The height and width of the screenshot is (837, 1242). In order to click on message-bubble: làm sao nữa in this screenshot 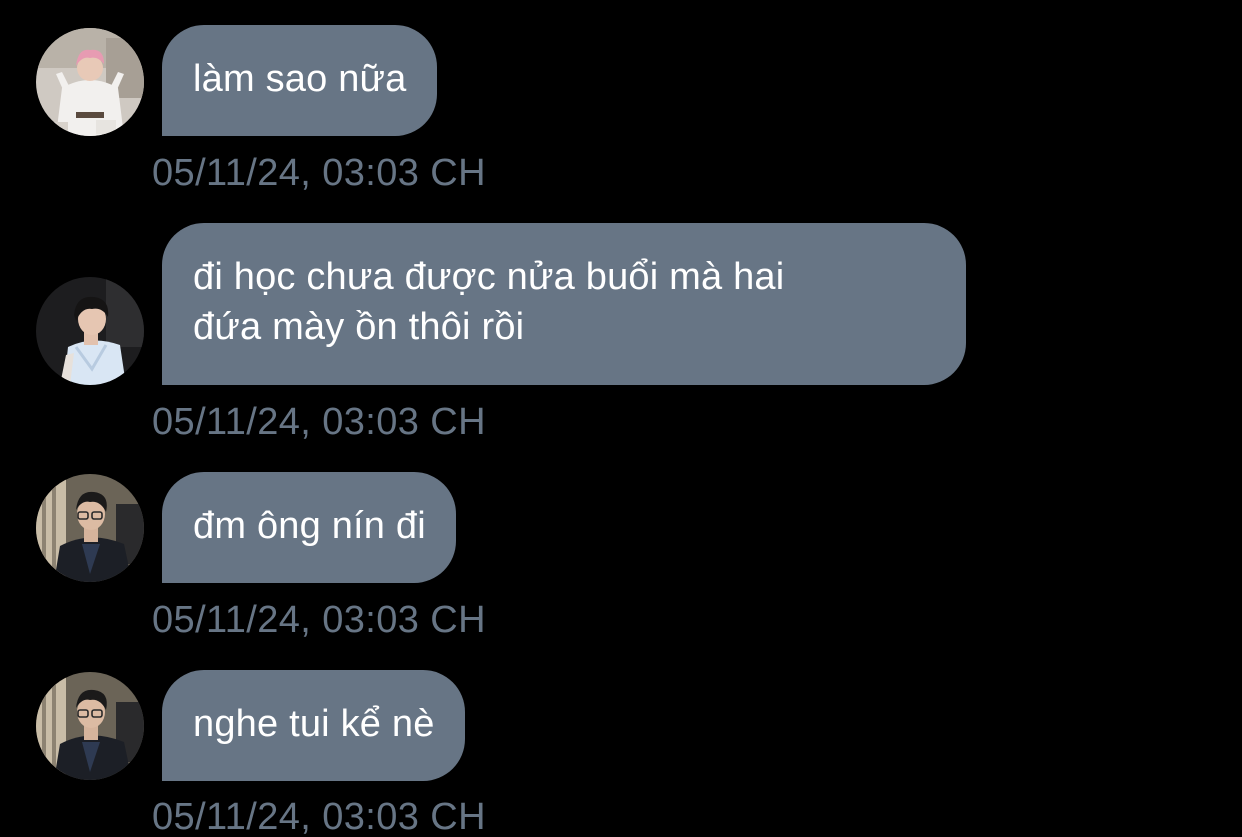, I will do `click(299, 80)`.